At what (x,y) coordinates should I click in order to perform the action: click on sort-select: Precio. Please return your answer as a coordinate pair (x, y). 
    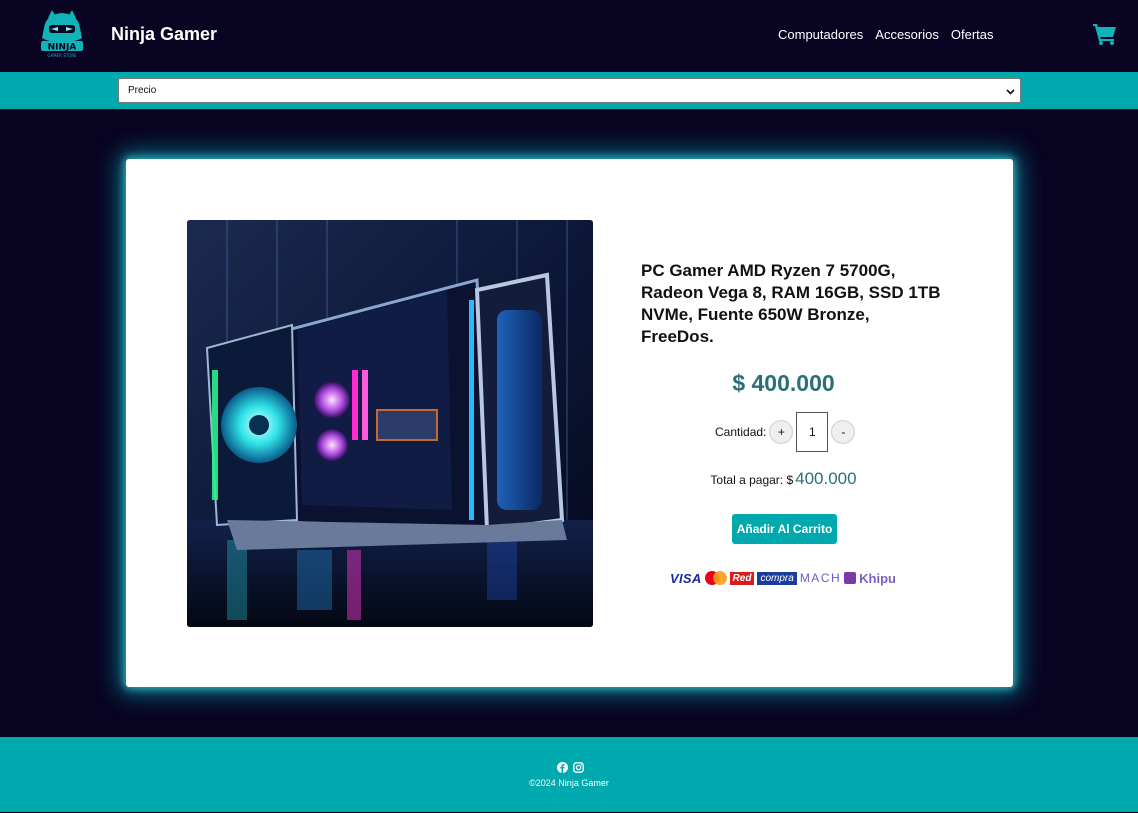
    Looking at the image, I should click on (569, 90).